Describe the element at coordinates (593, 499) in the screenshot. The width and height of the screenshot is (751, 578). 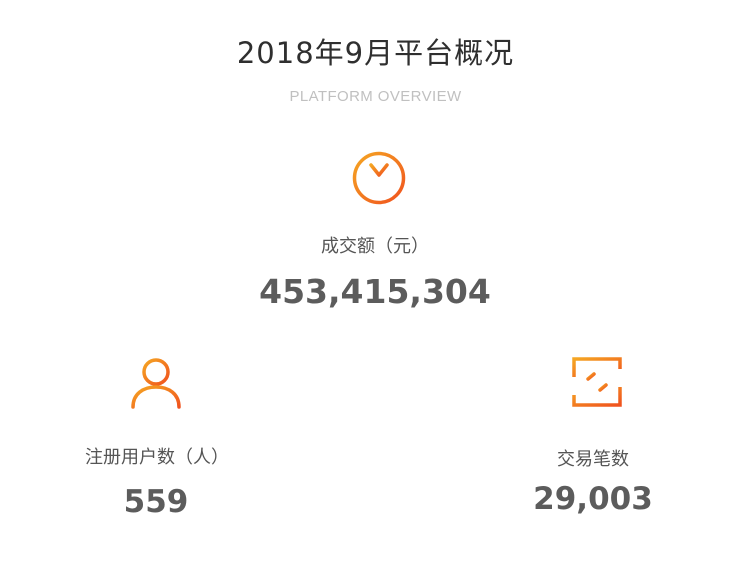
I see `transactions-value: 29,003` at that location.